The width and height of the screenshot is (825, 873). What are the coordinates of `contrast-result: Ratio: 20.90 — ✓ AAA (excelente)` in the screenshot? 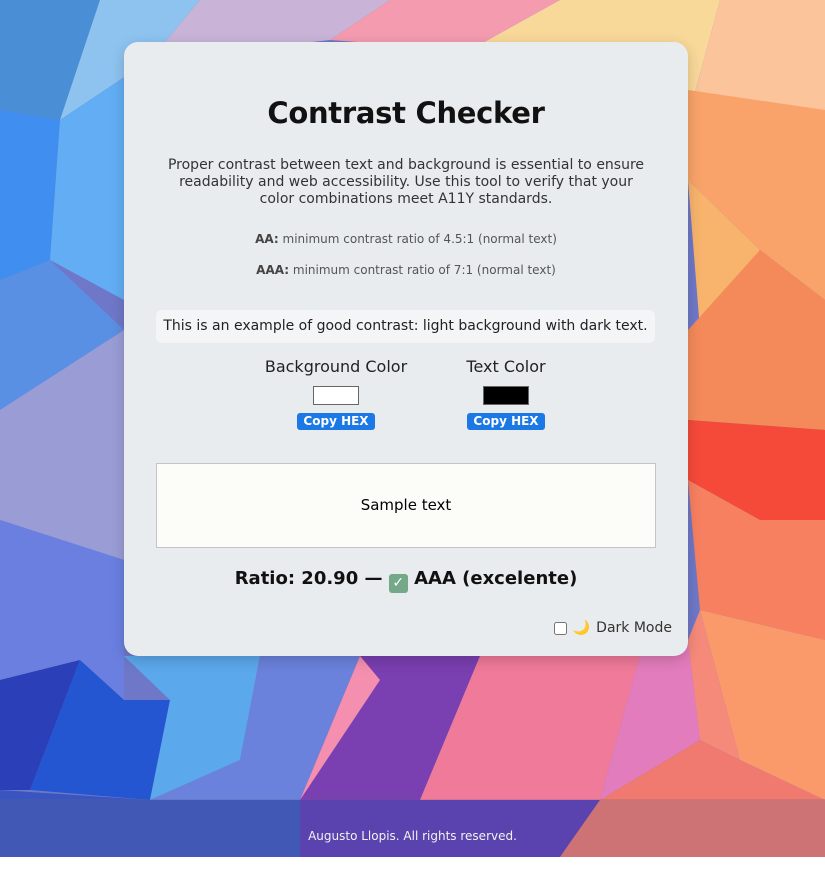 It's located at (406, 579).